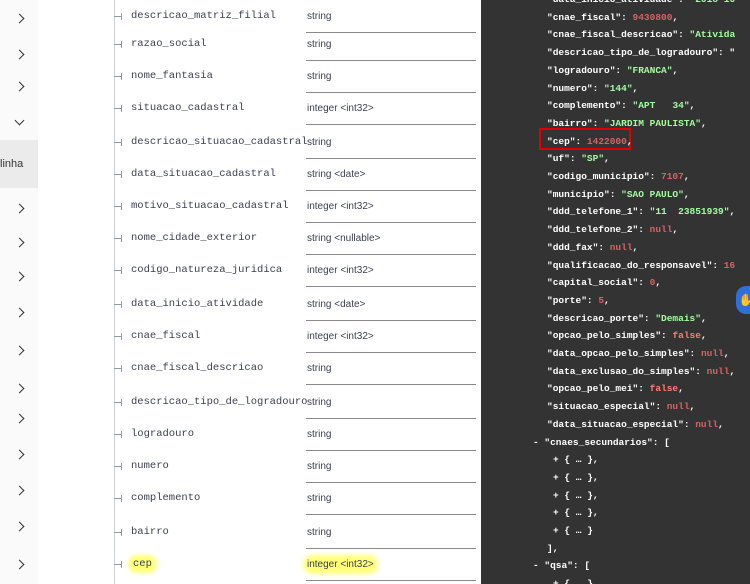  What do you see at coordinates (593, 212) in the screenshot?
I see `json-token: "ddd_telefone_1"` at bounding box center [593, 212].